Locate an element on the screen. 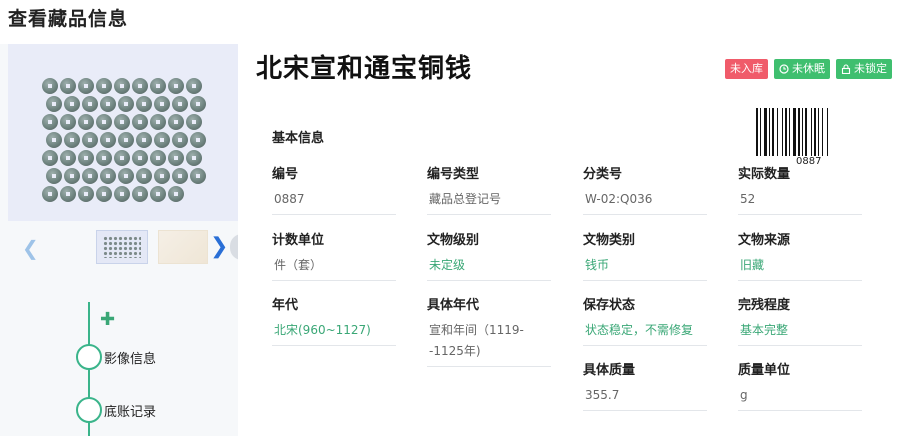 The width and height of the screenshot is (900, 436). field-label: 文物级别 is located at coordinates (453, 240).